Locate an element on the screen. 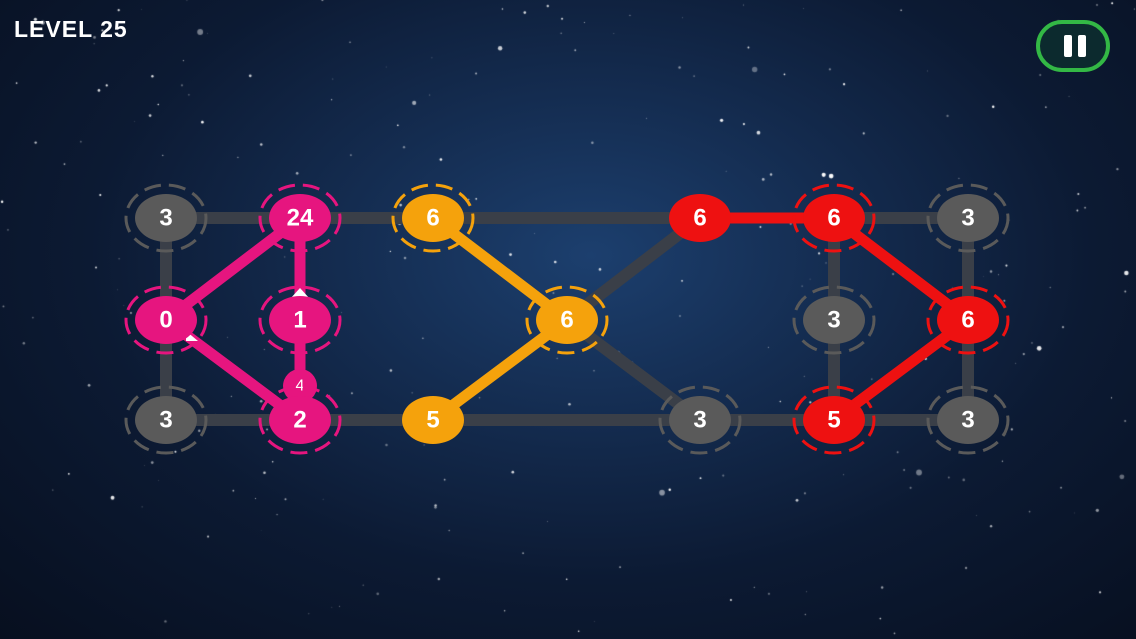  node-label: 1 is located at coordinates (299, 320).